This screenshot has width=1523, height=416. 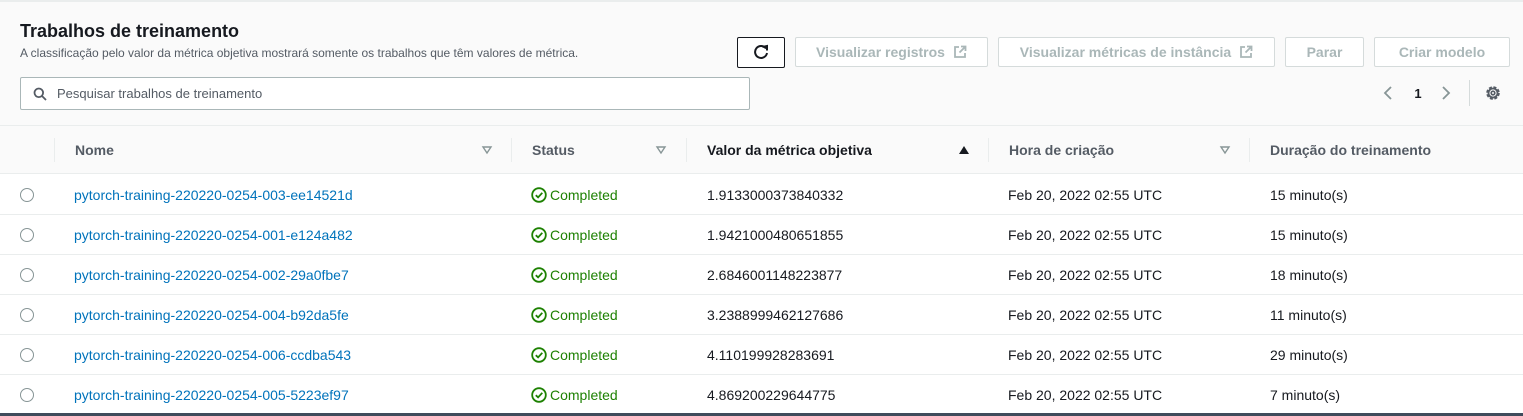 I want to click on view-logs-button: Visualizar registros, so click(x=891, y=52).